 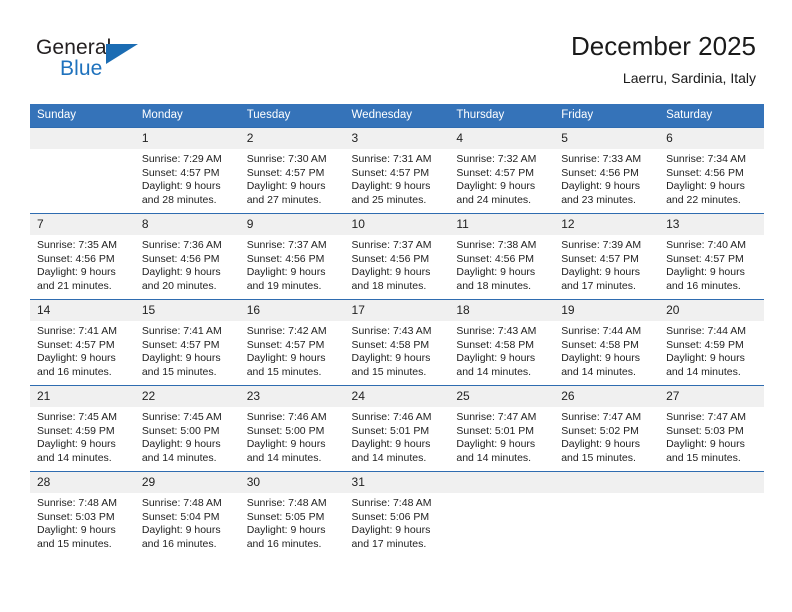 I want to click on day-number: 25, so click(x=502, y=396).